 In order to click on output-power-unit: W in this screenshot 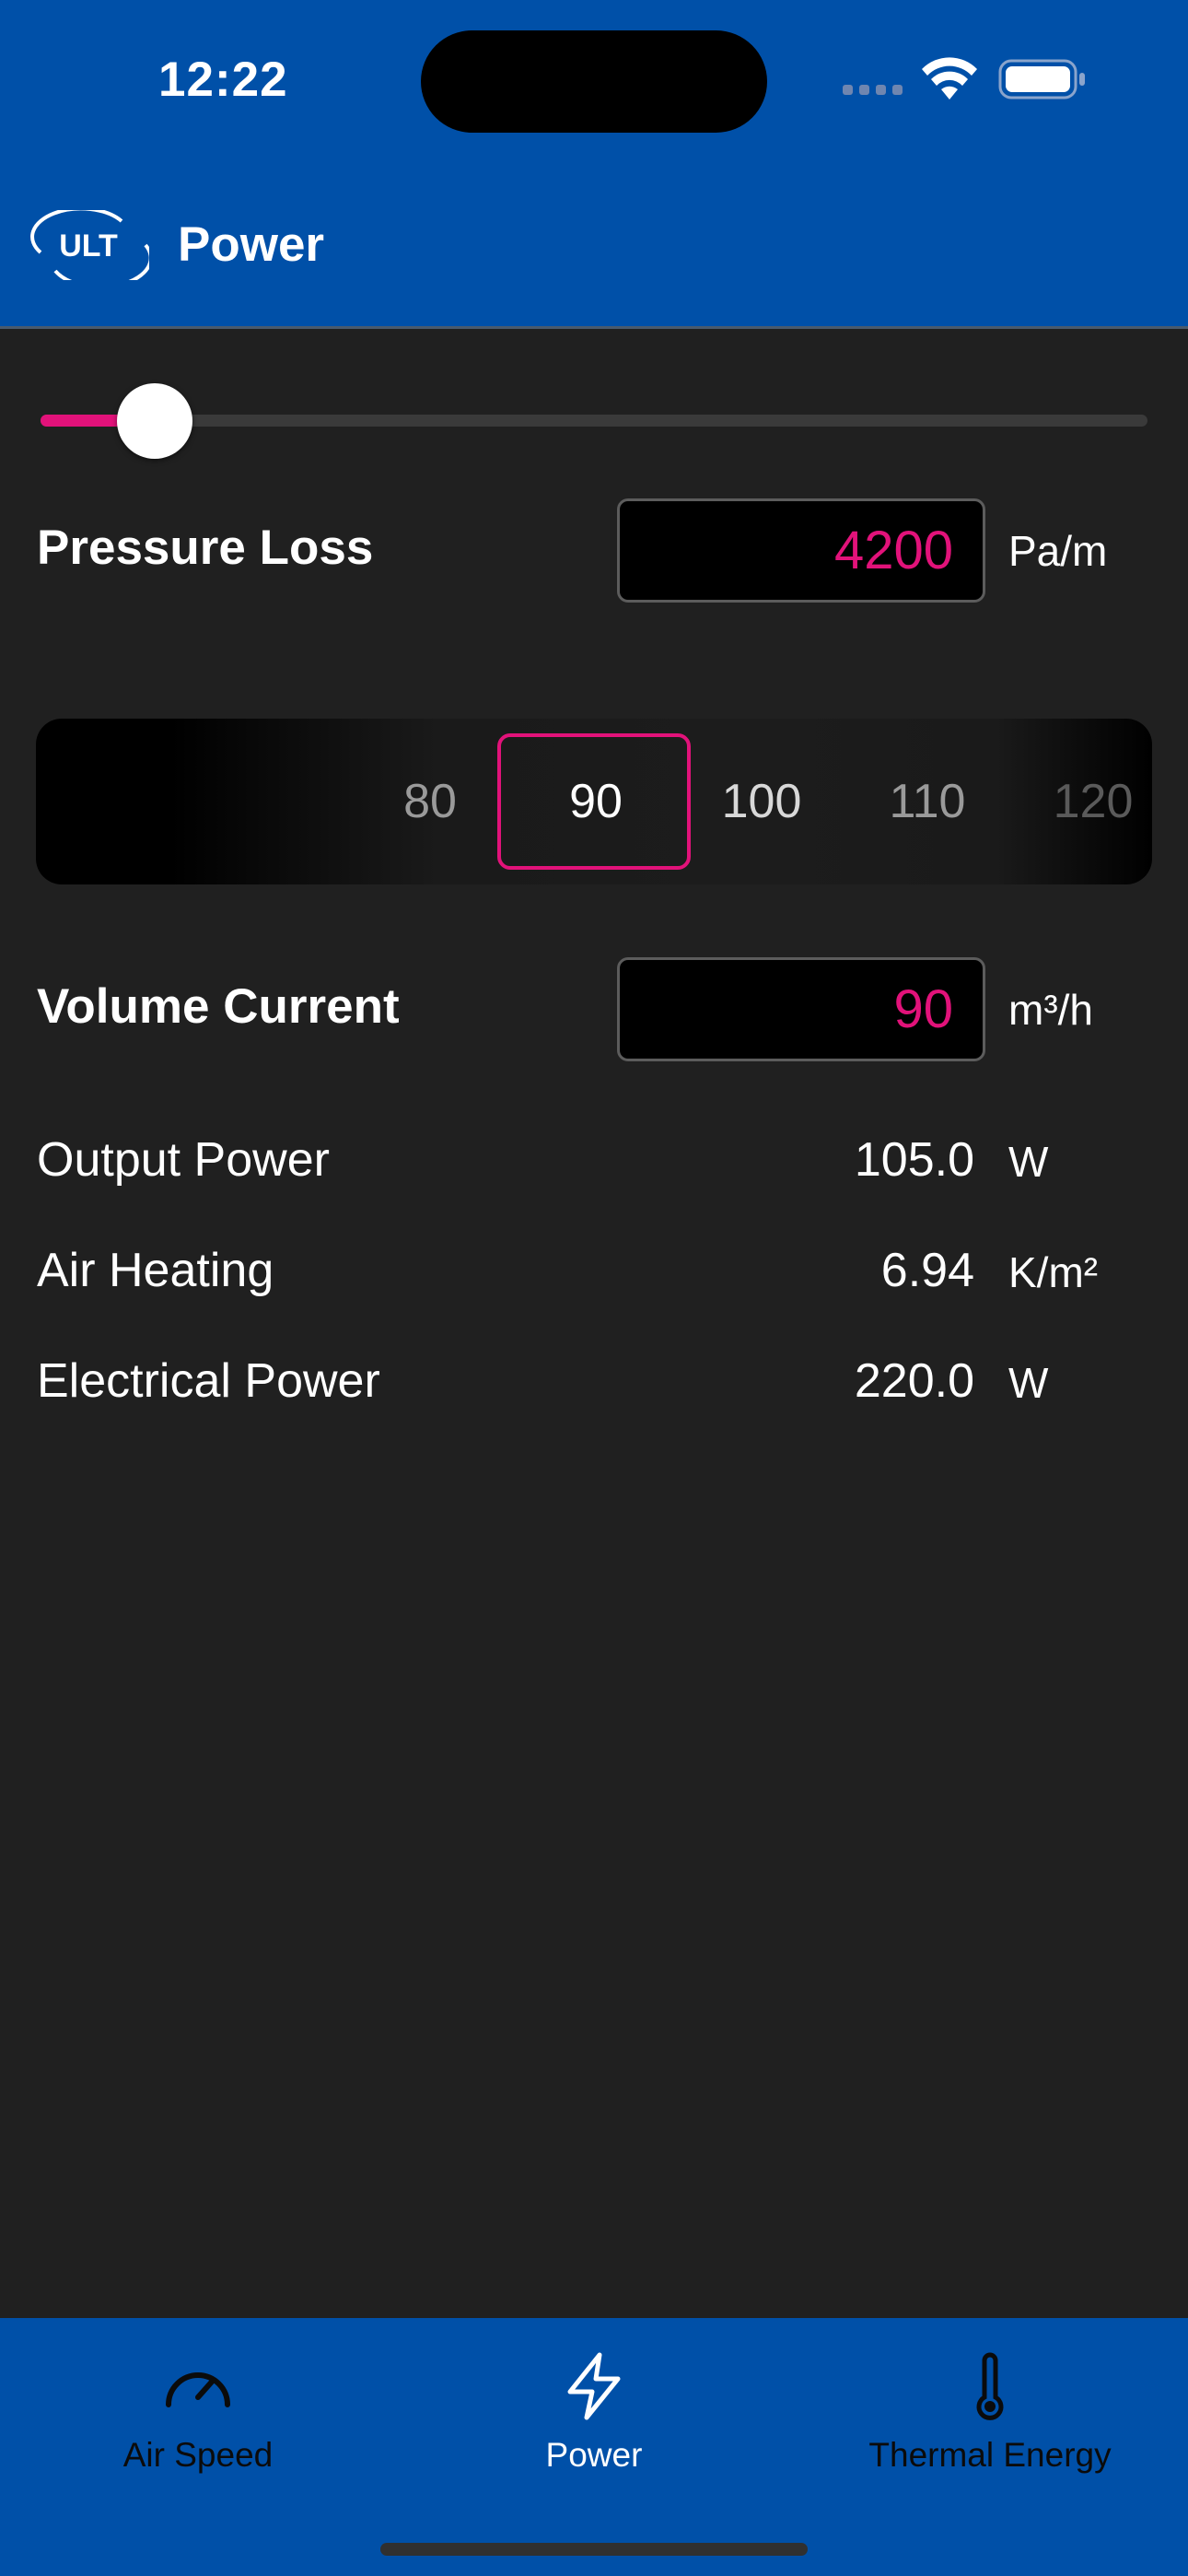, I will do `click(1028, 1162)`.